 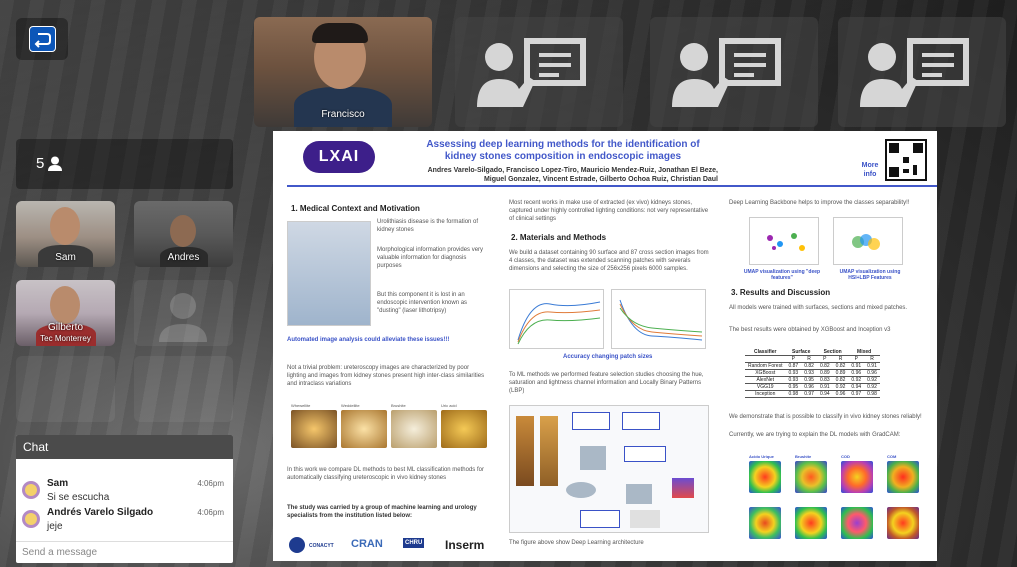 I want to click on video-tile-gilberto: Gilberto Tec Monterrey, so click(x=65, y=313).